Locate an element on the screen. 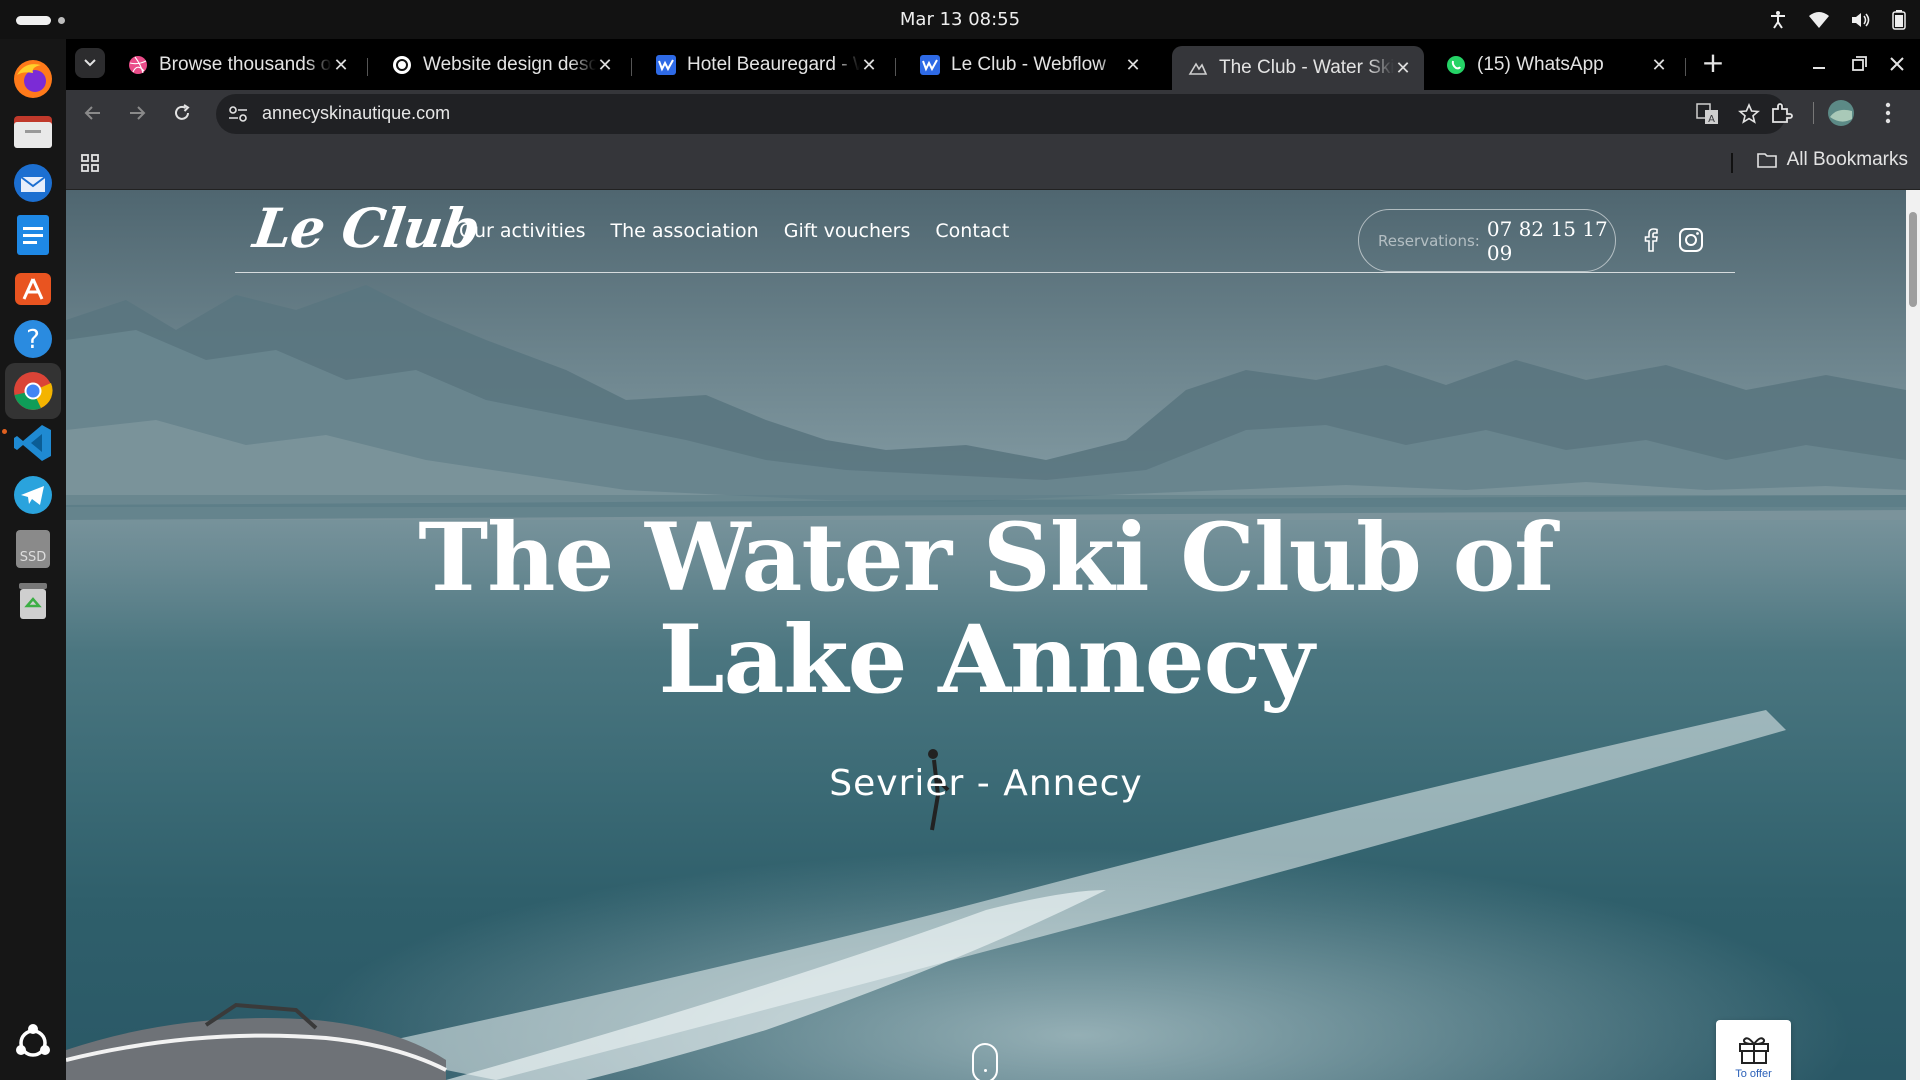  dock: ? SSD is located at coordinates (33, 559).